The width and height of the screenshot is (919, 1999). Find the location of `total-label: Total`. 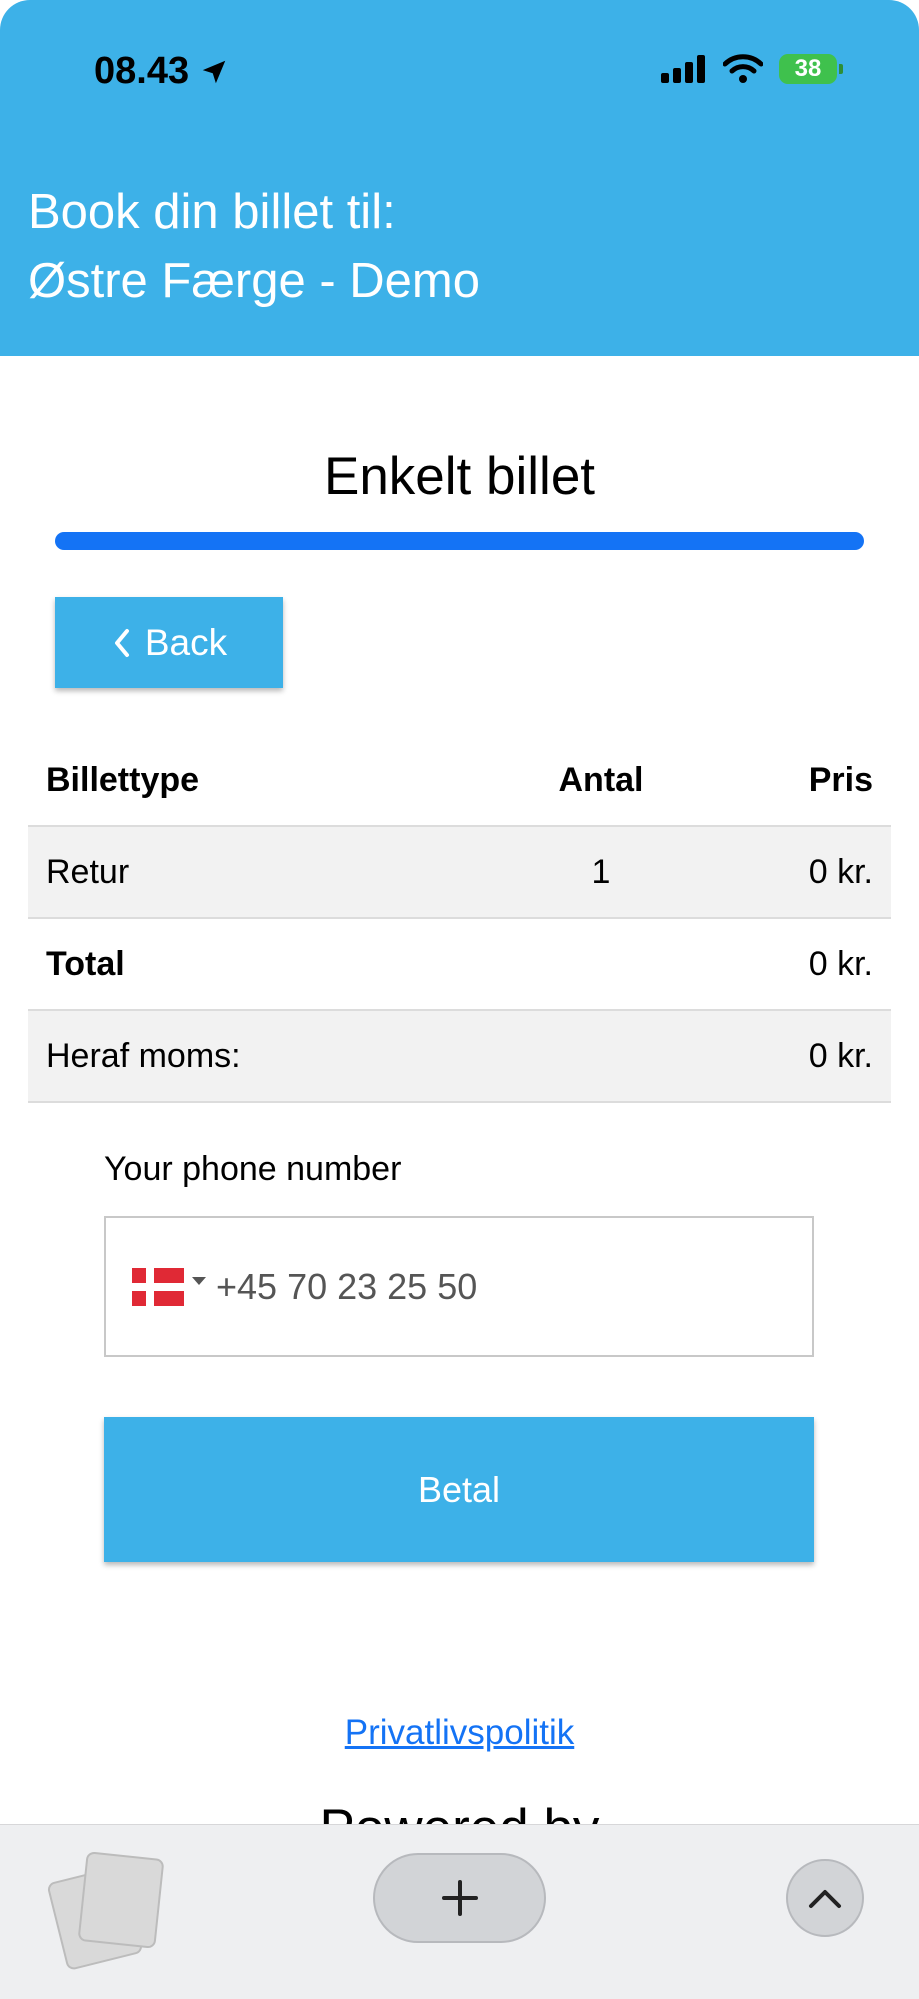

total-label: Total is located at coordinates (85, 963).